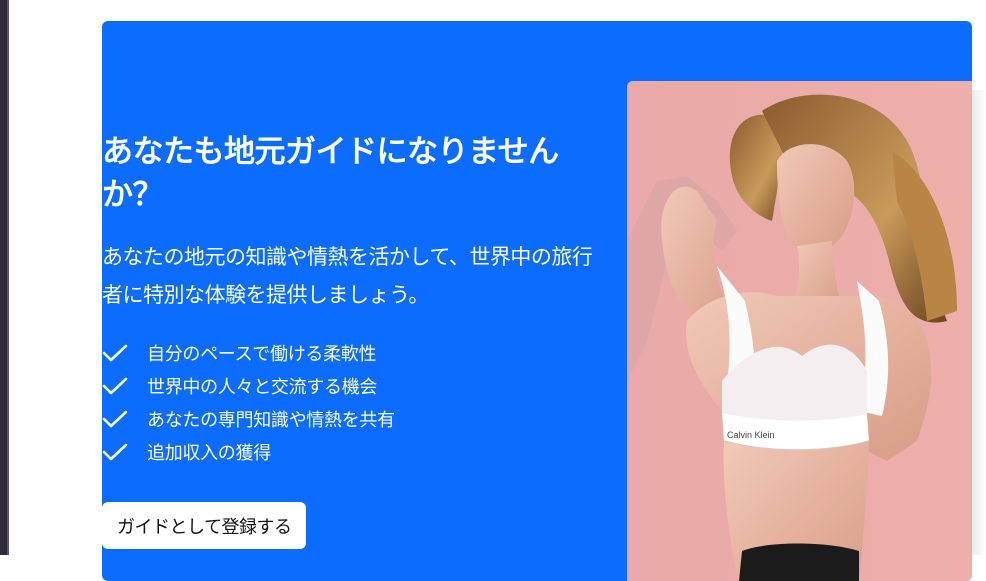 The width and height of the screenshot is (986, 581). I want to click on benefit-label: 自分のペースで働ける柔軟性, so click(262, 354).